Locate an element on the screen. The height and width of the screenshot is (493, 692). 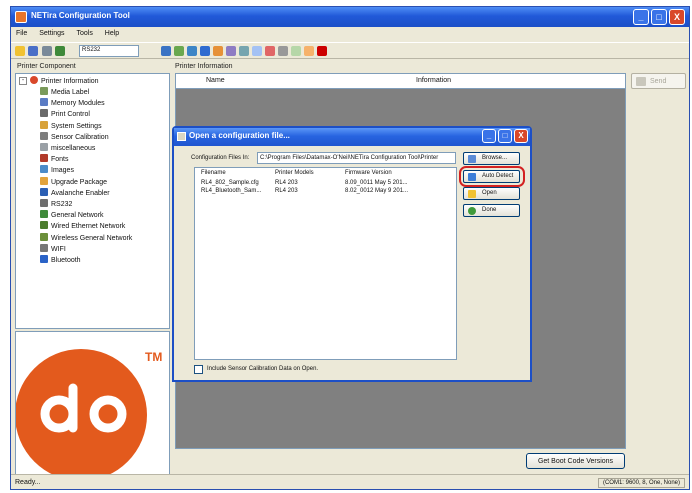
tree-item: Wired Ethernet Network is located at coordinates (82, 226).